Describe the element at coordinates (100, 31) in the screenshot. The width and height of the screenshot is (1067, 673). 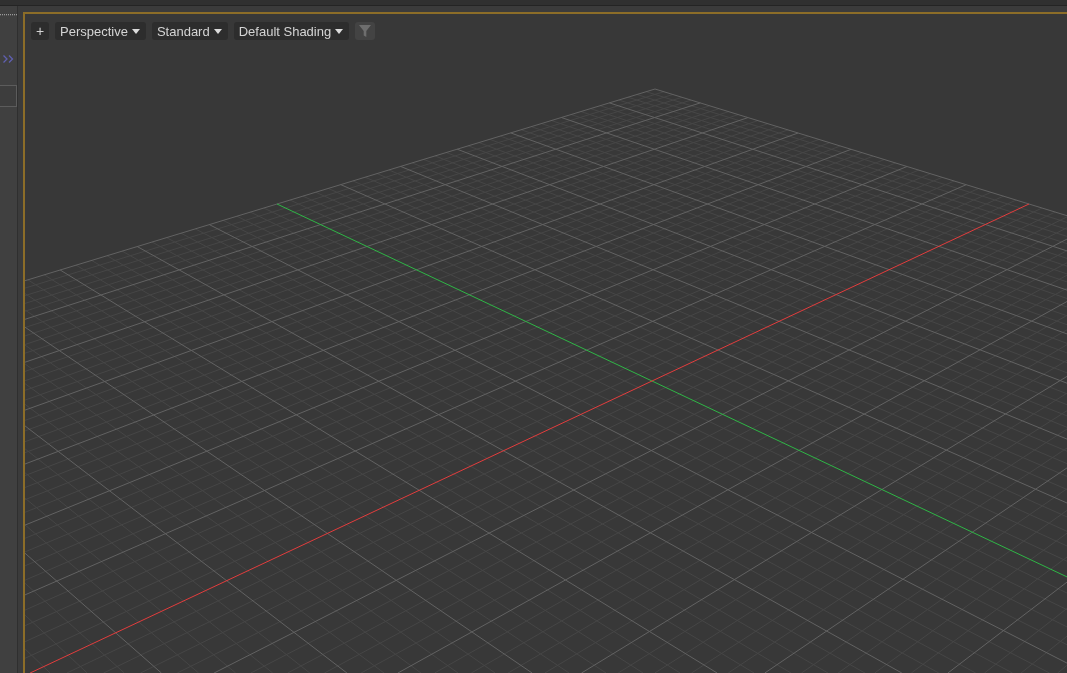
I see `viewport-dropdown: Perspective` at that location.